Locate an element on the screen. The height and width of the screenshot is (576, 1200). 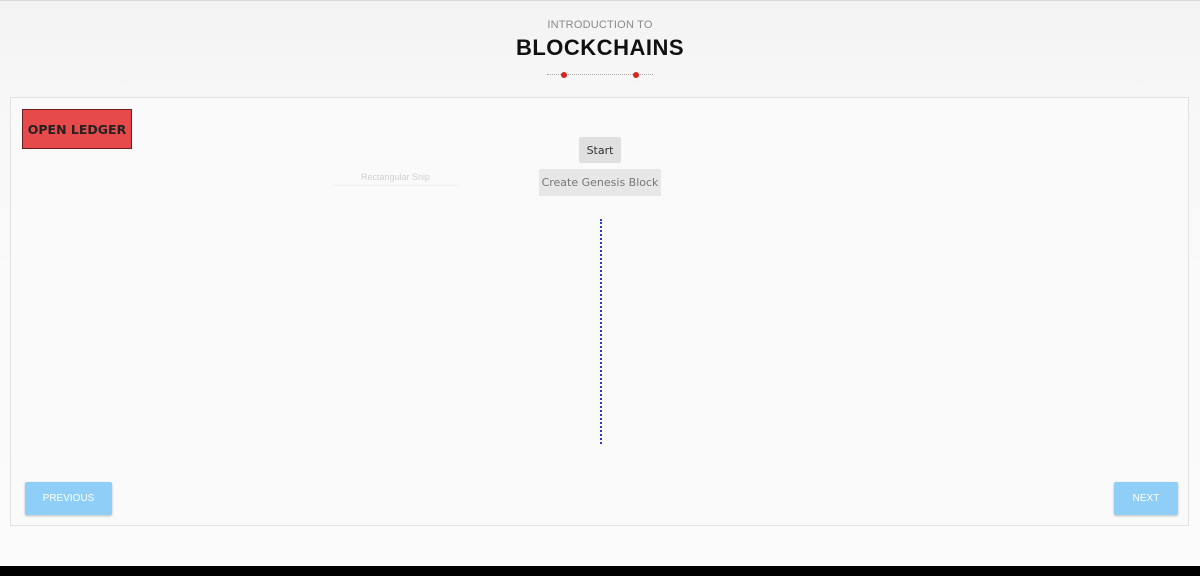
divider-dot-left is located at coordinates (564, 75).